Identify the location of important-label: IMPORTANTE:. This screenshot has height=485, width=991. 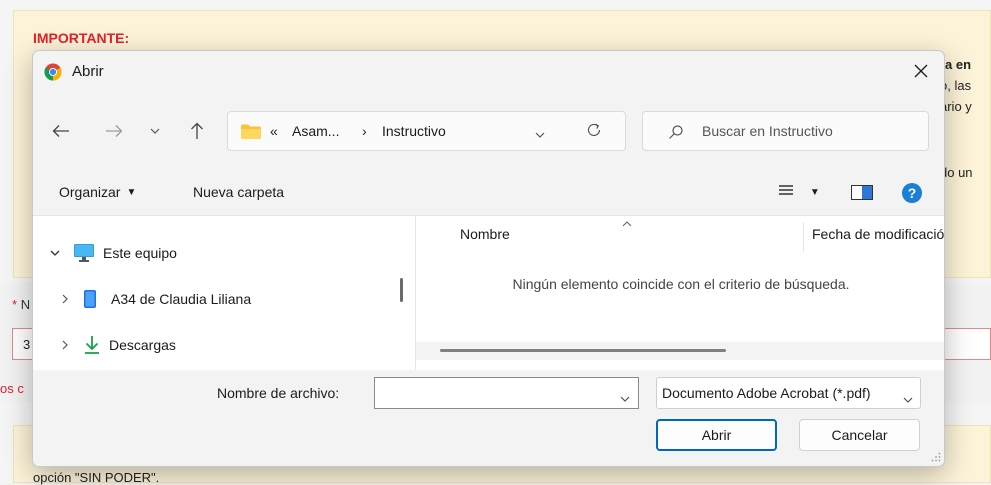
(81, 38).